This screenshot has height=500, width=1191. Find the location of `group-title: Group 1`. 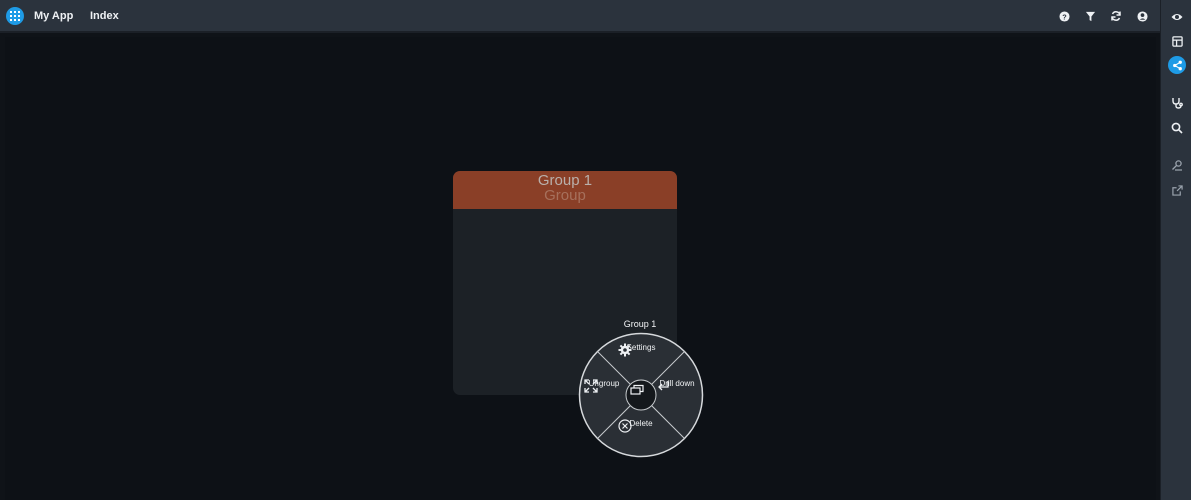

group-title: Group 1 is located at coordinates (565, 180).